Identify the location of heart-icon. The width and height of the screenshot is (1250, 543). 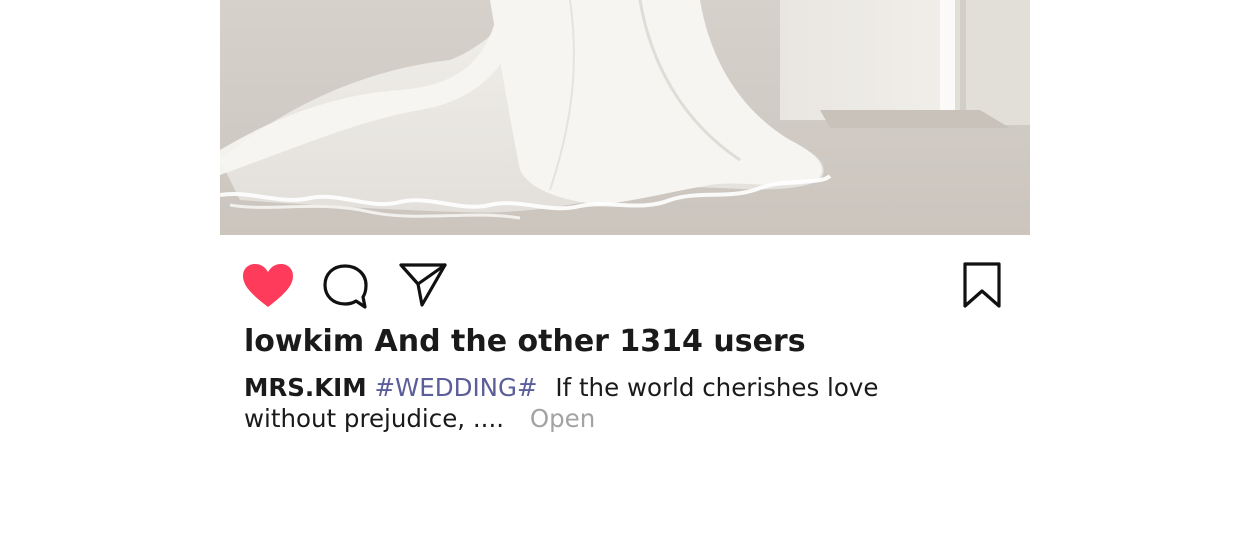
(268, 286).